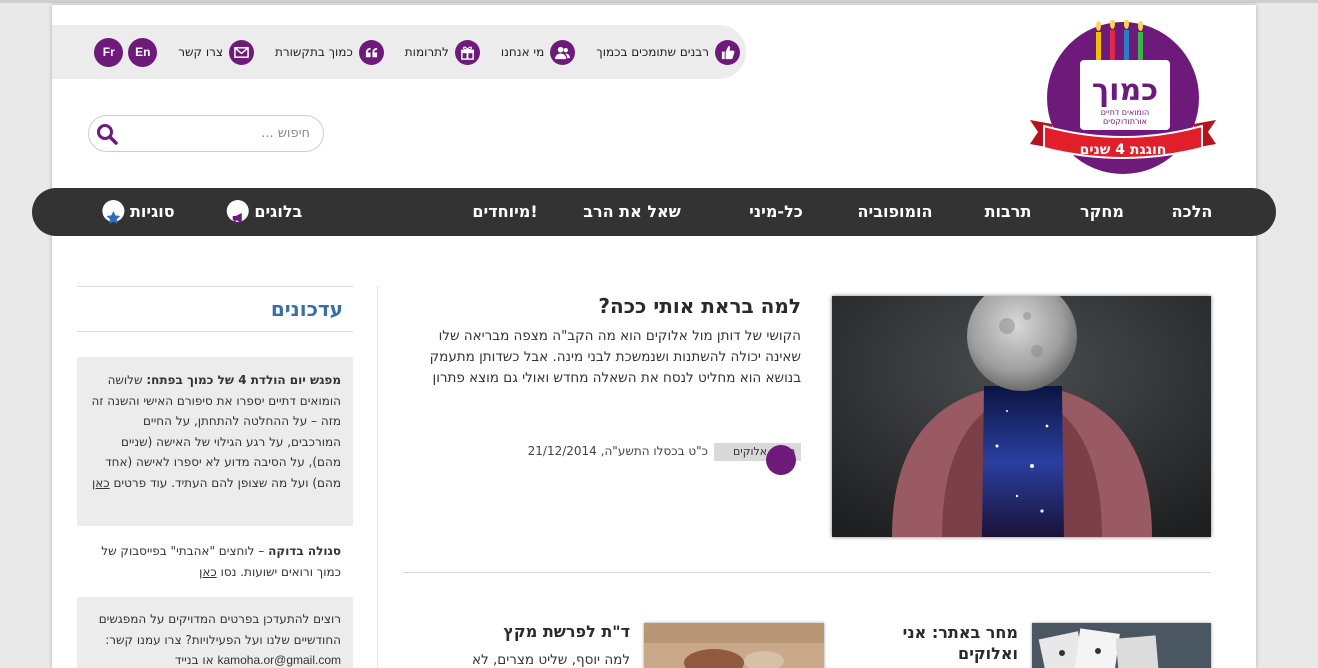 This screenshot has height=668, width=1318. What do you see at coordinates (504, 212) in the screenshot?
I see `nav-item-specials: מיוחדים!` at bounding box center [504, 212].